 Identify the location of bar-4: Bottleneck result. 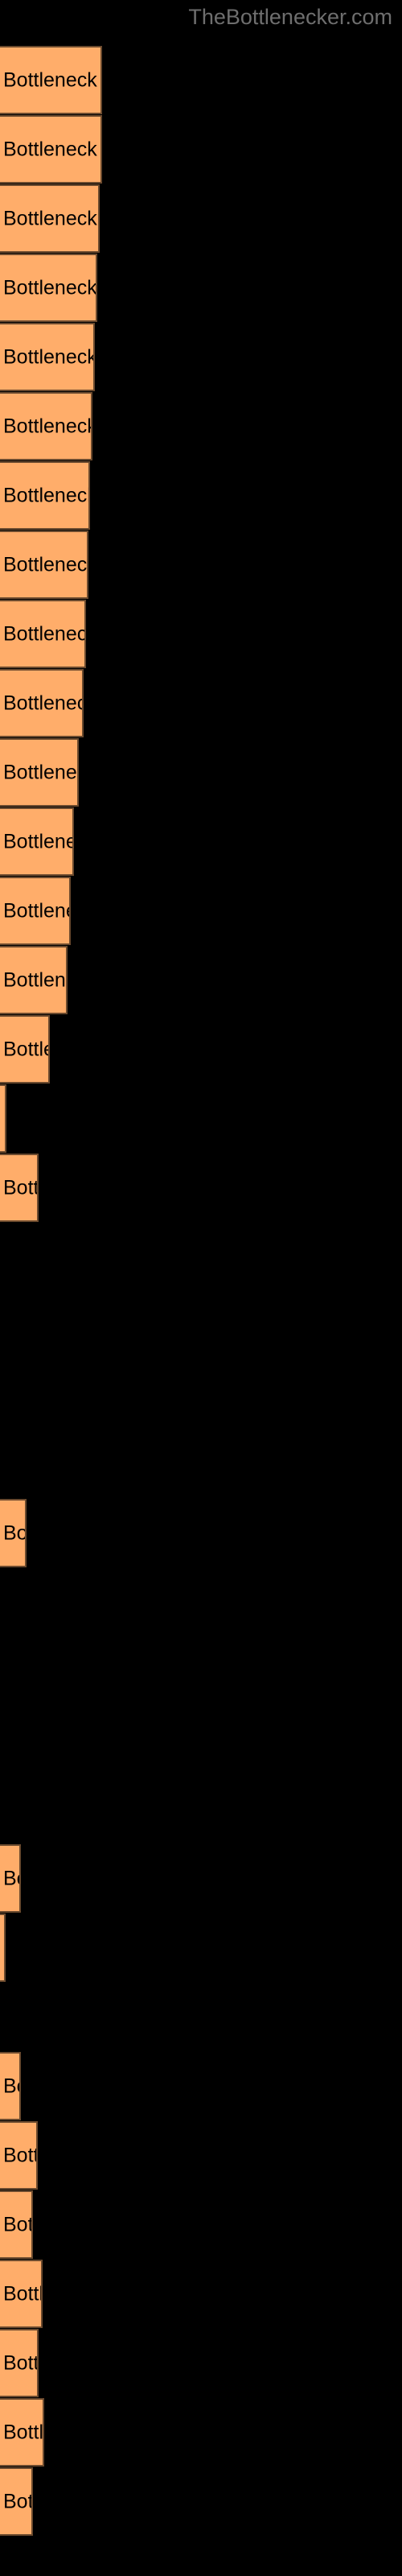
(48, 288).